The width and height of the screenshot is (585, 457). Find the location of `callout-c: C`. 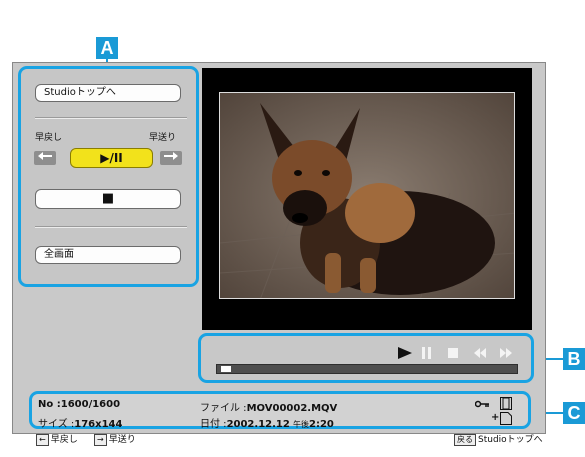

callout-c: C is located at coordinates (574, 413).